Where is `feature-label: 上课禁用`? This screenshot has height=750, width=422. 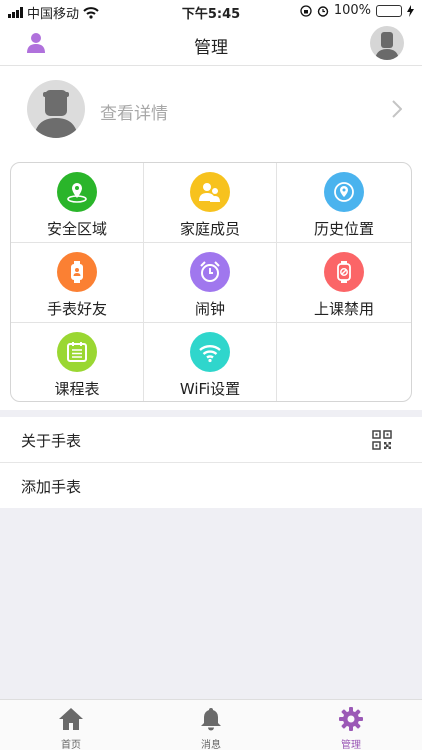
feature-label: 上课禁用 is located at coordinates (343, 309).